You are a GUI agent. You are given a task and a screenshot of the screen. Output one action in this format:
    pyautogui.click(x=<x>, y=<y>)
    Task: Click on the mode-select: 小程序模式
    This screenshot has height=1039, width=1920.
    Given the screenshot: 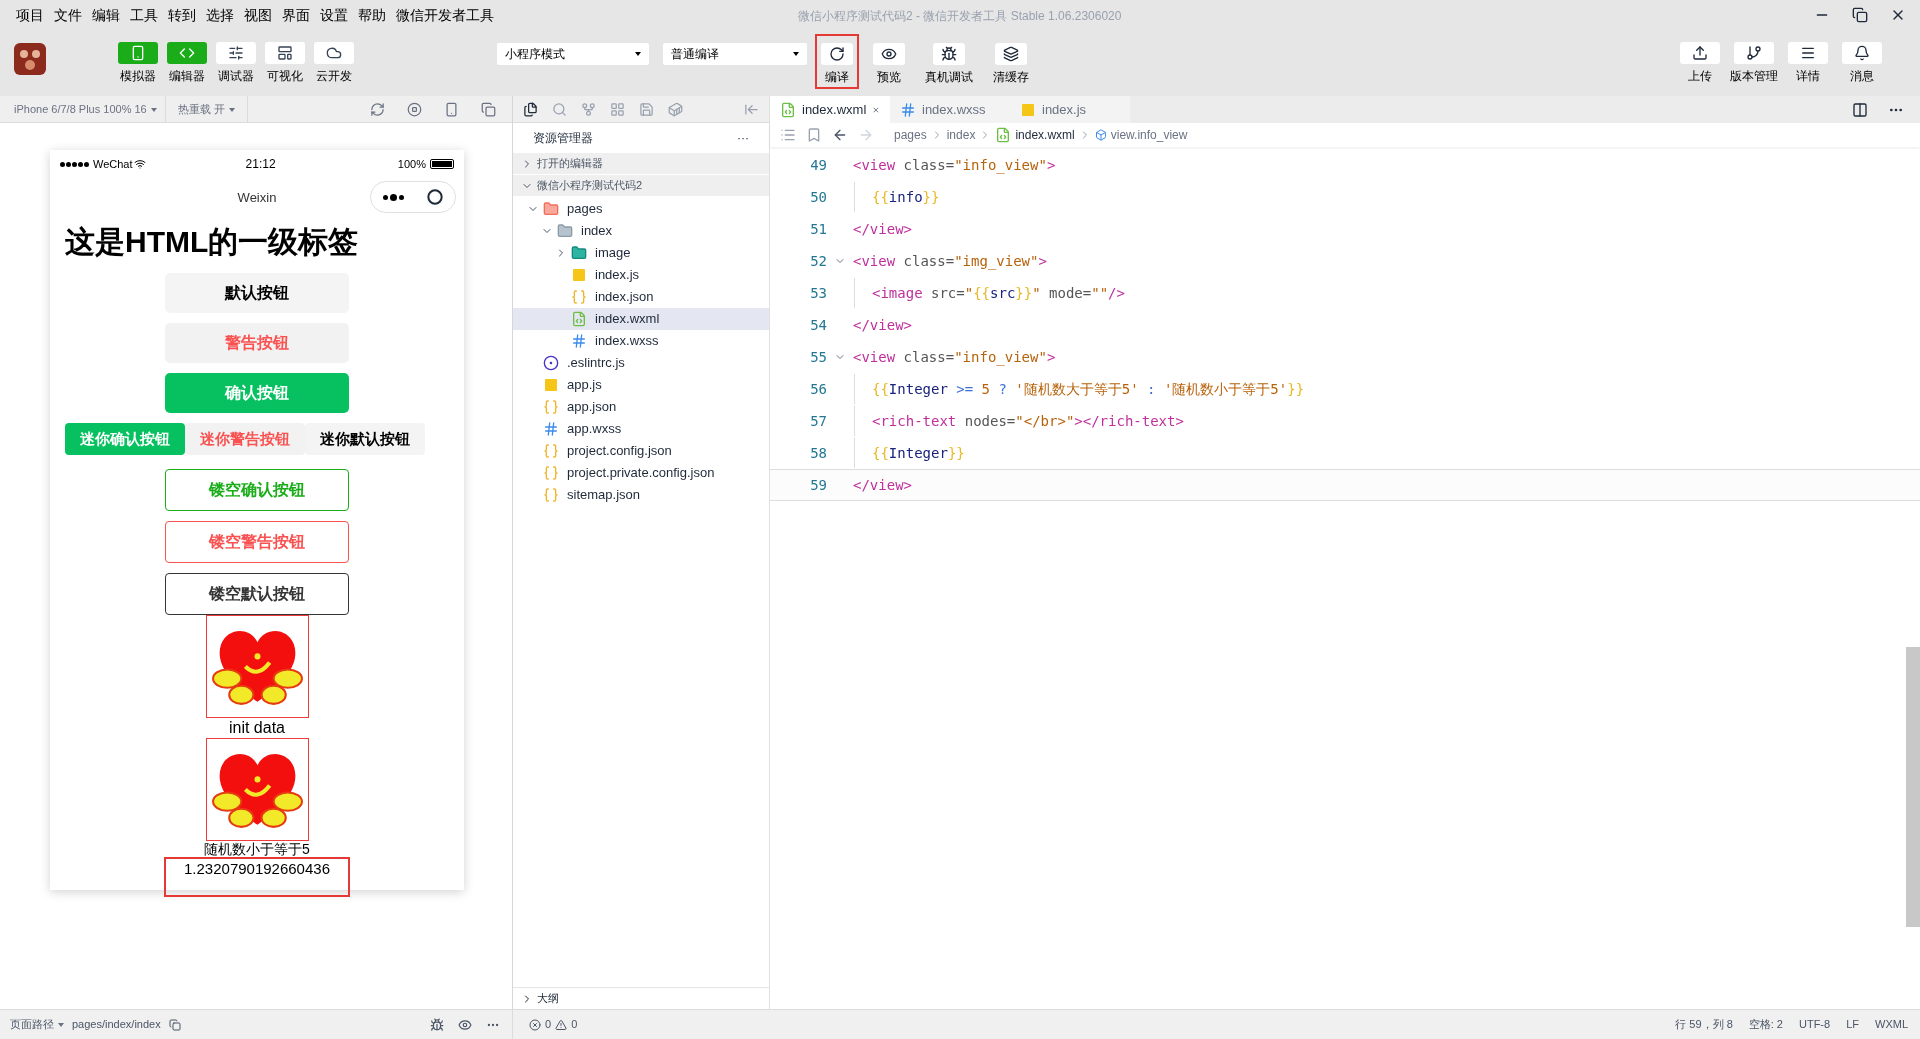 What is the action you would take?
    pyautogui.click(x=573, y=54)
    